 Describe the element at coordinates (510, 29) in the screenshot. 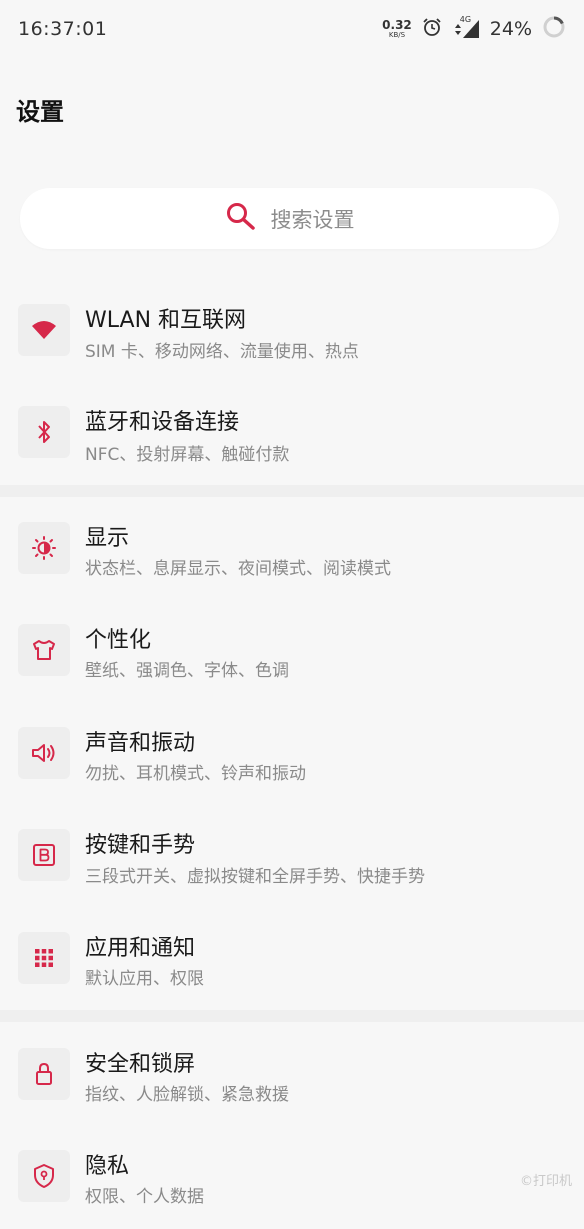

I see `battery-percent: 24%` at that location.